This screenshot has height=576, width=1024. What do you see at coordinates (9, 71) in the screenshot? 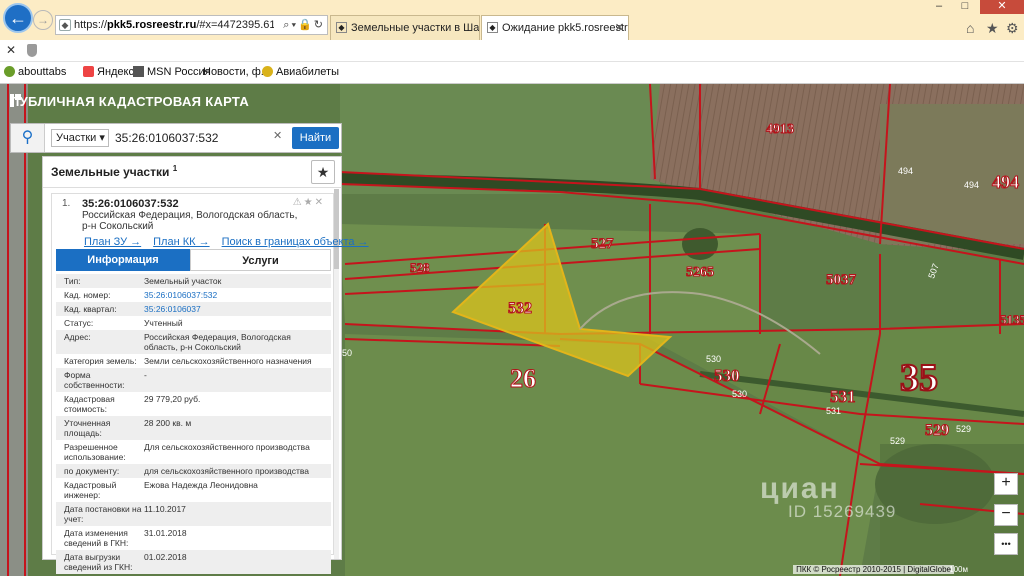
I see `favorites-icon` at bounding box center [9, 71].